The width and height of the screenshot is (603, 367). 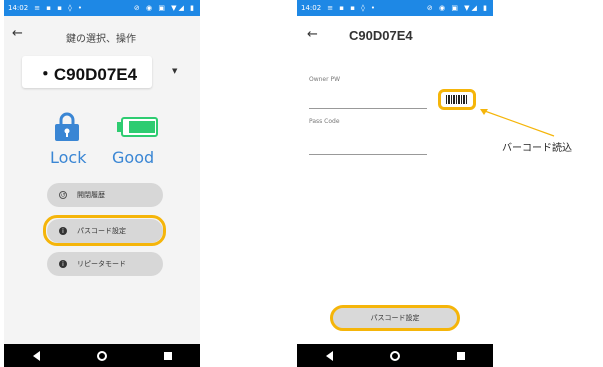 I want to click on passcode-submit-label: パスコード設定, so click(x=395, y=318).